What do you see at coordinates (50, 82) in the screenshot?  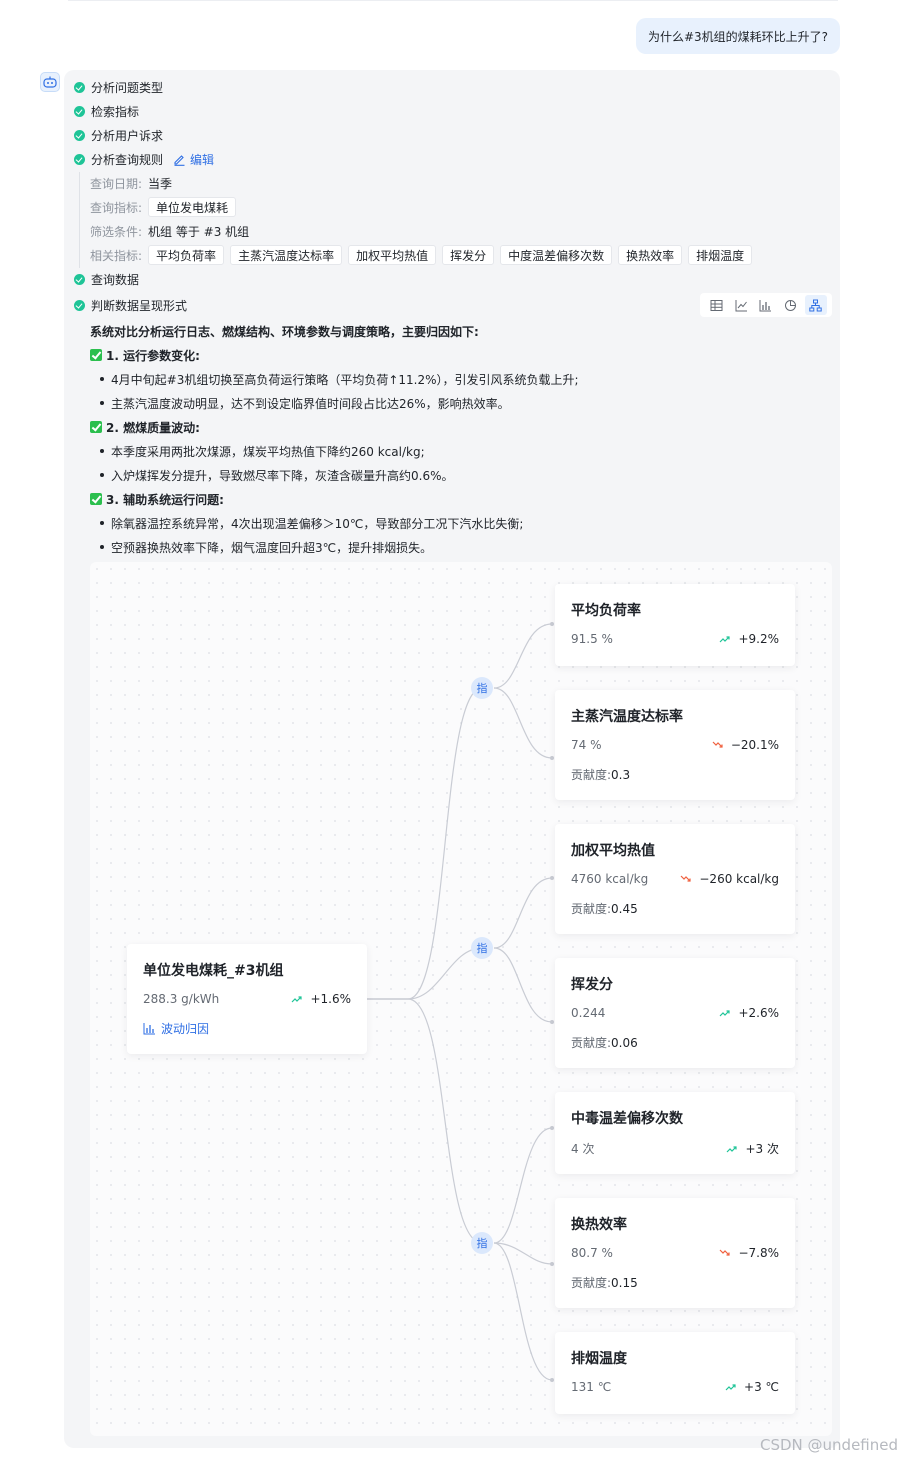 I see `assistant-avatar-icon` at bounding box center [50, 82].